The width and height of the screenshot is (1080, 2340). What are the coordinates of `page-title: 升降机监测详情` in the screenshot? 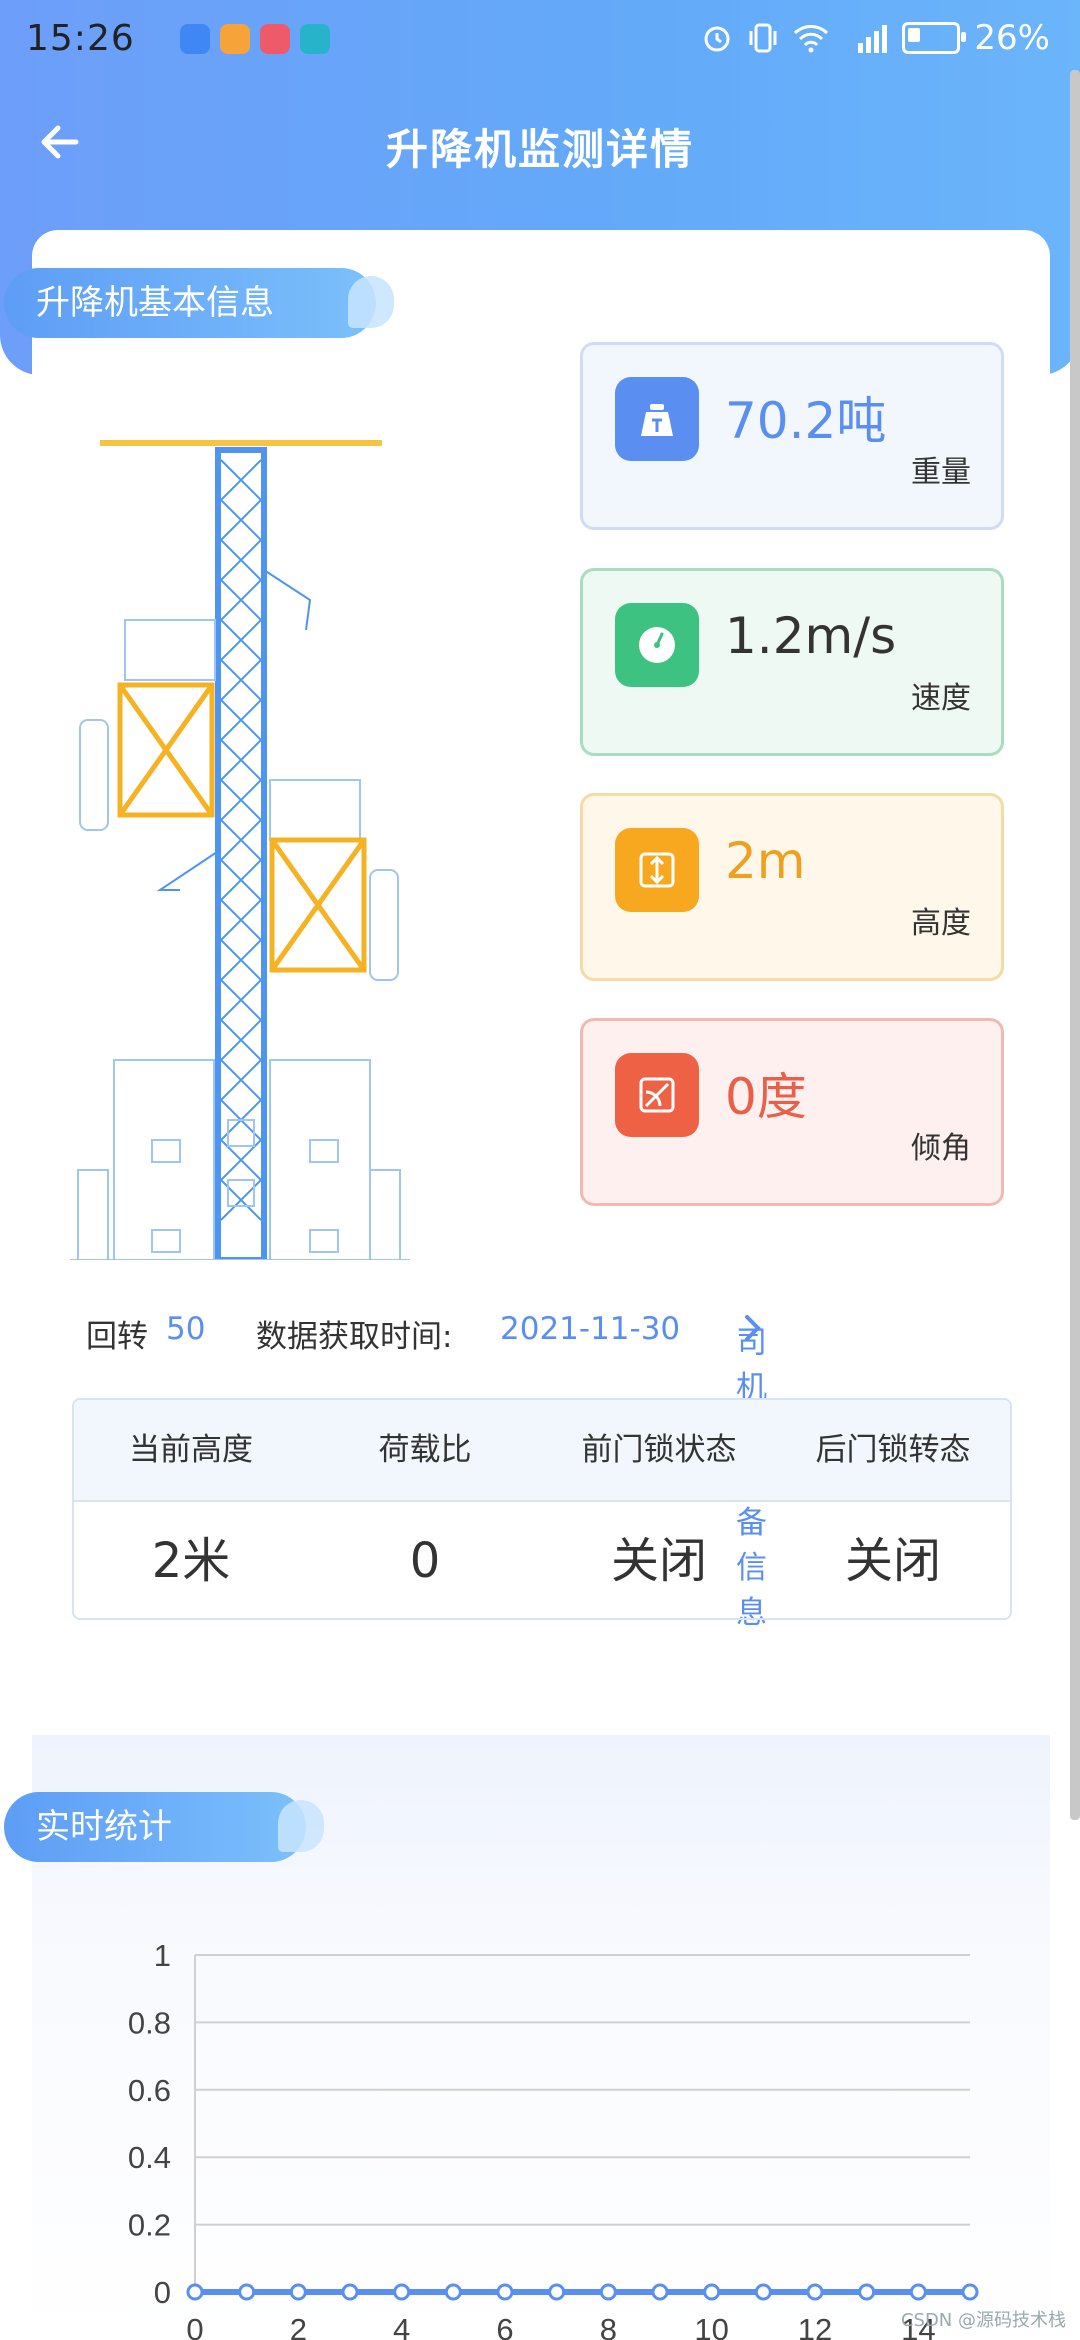 It's located at (539, 149).